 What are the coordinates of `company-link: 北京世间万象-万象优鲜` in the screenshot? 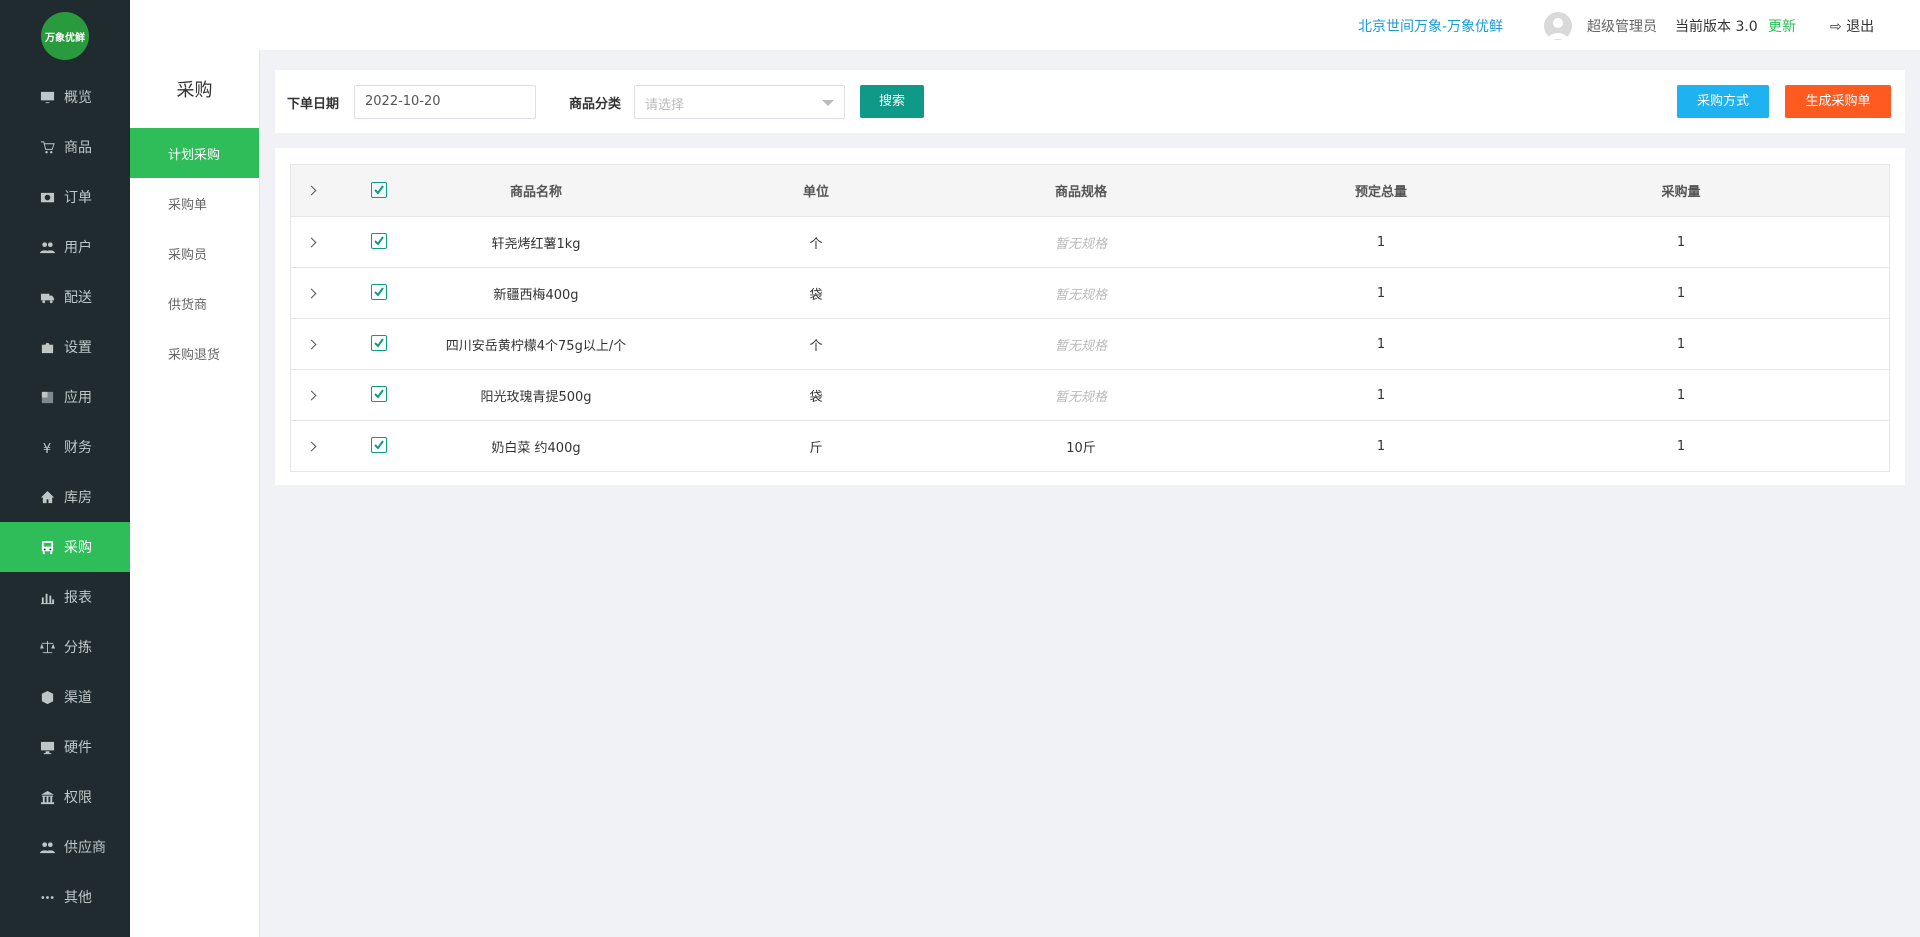 It's located at (1430, 26).